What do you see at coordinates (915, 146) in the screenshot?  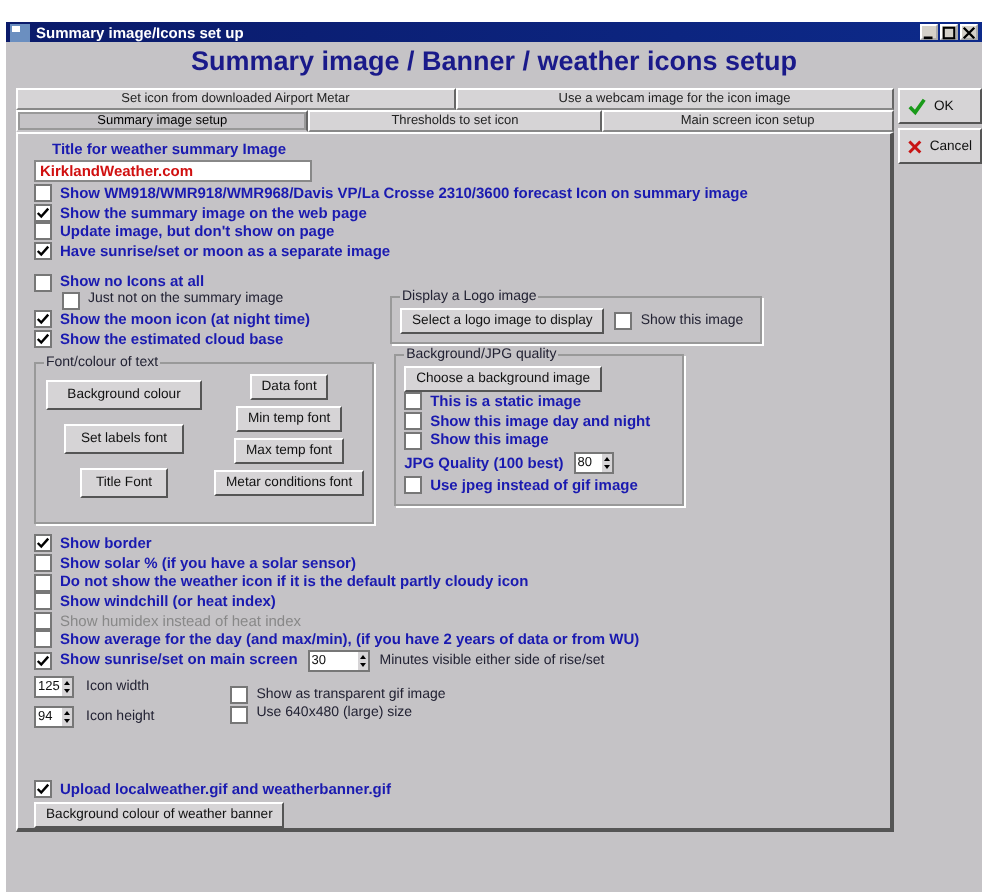 I see `cross-icon` at bounding box center [915, 146].